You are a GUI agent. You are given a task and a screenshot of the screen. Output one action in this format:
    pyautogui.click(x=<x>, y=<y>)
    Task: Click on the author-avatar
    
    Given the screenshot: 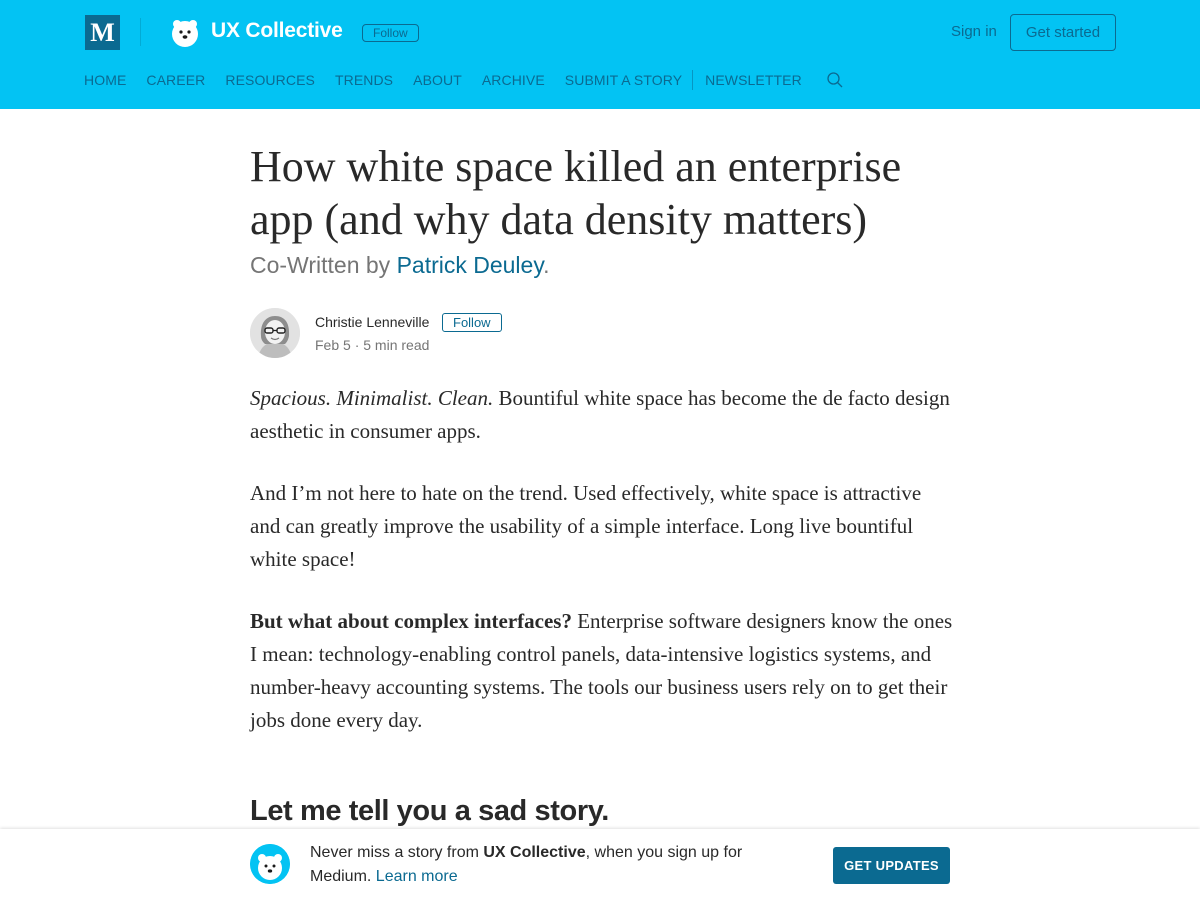 What is the action you would take?
    pyautogui.click(x=275, y=333)
    